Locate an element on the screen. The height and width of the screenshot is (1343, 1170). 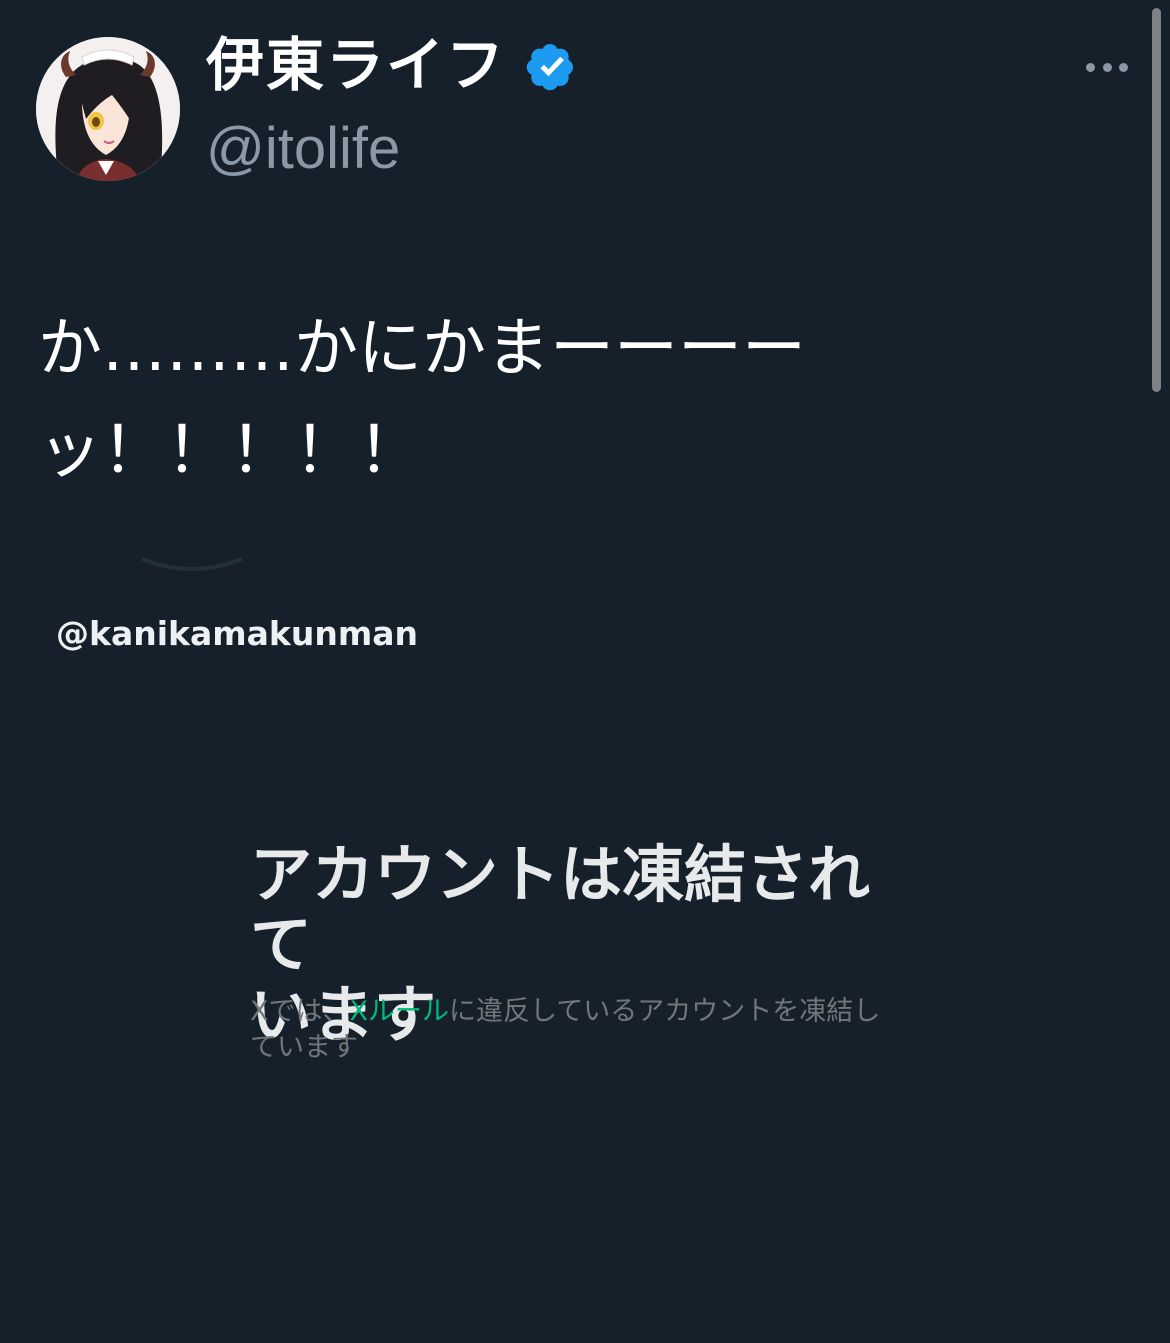
scrollbar is located at coordinates (1156, 200).